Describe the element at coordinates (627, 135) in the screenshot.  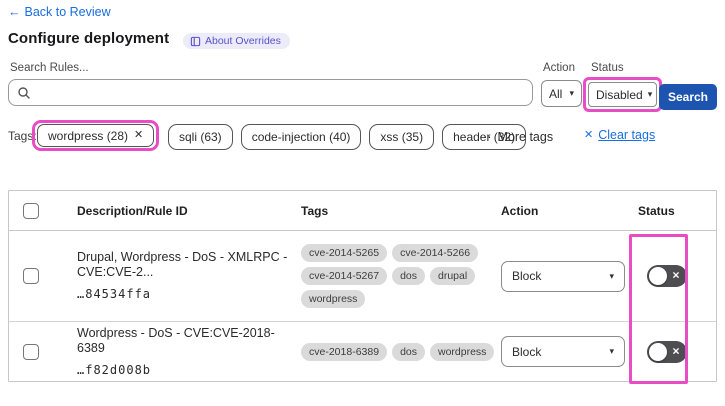
I see `clear-tags-label: Clear tags` at that location.